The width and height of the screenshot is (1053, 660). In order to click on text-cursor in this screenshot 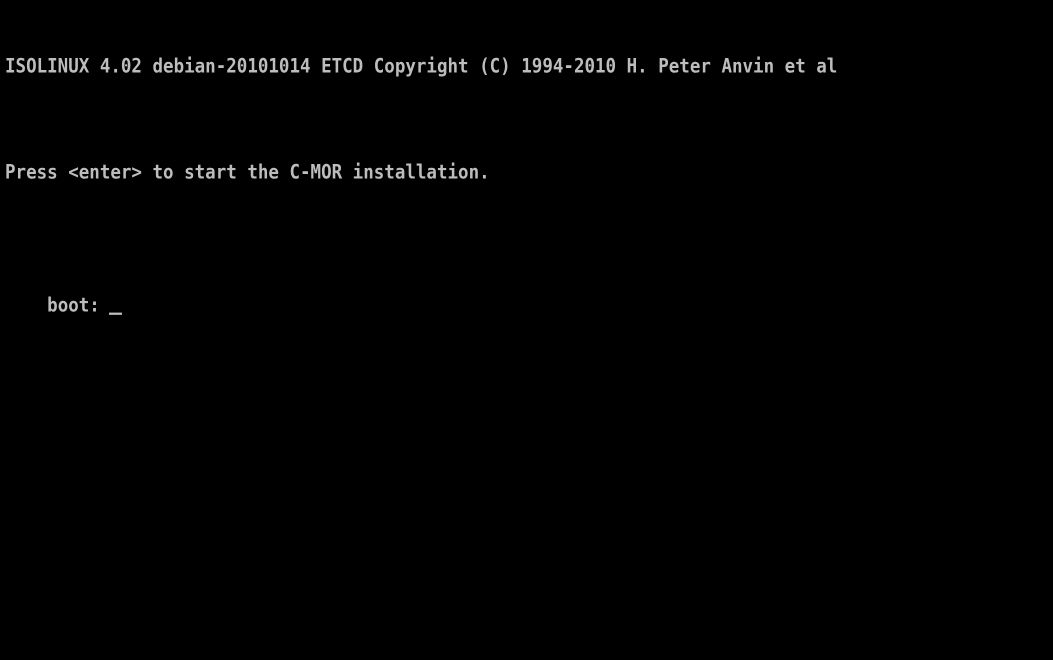, I will do `click(115, 313)`.